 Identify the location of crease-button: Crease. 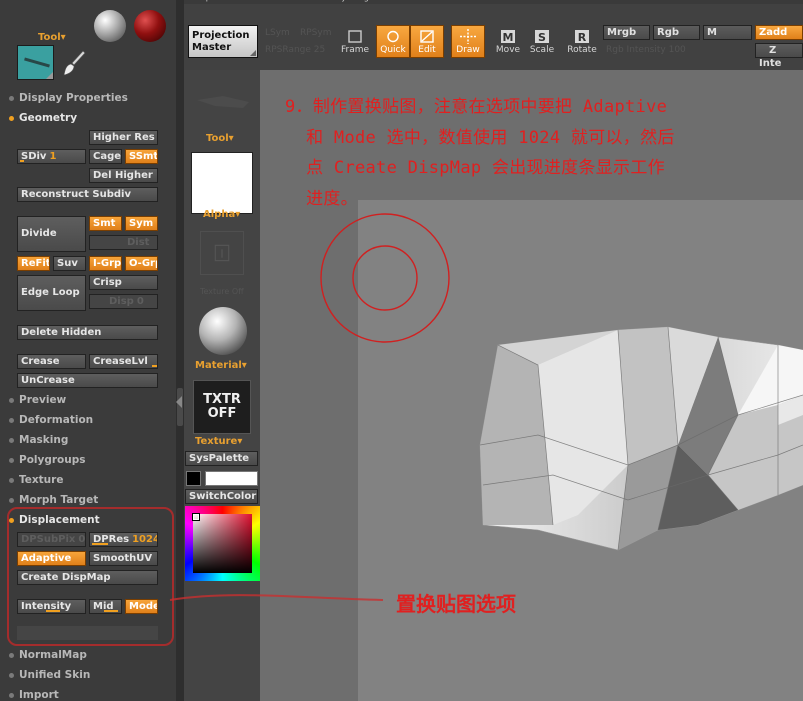
(51, 361).